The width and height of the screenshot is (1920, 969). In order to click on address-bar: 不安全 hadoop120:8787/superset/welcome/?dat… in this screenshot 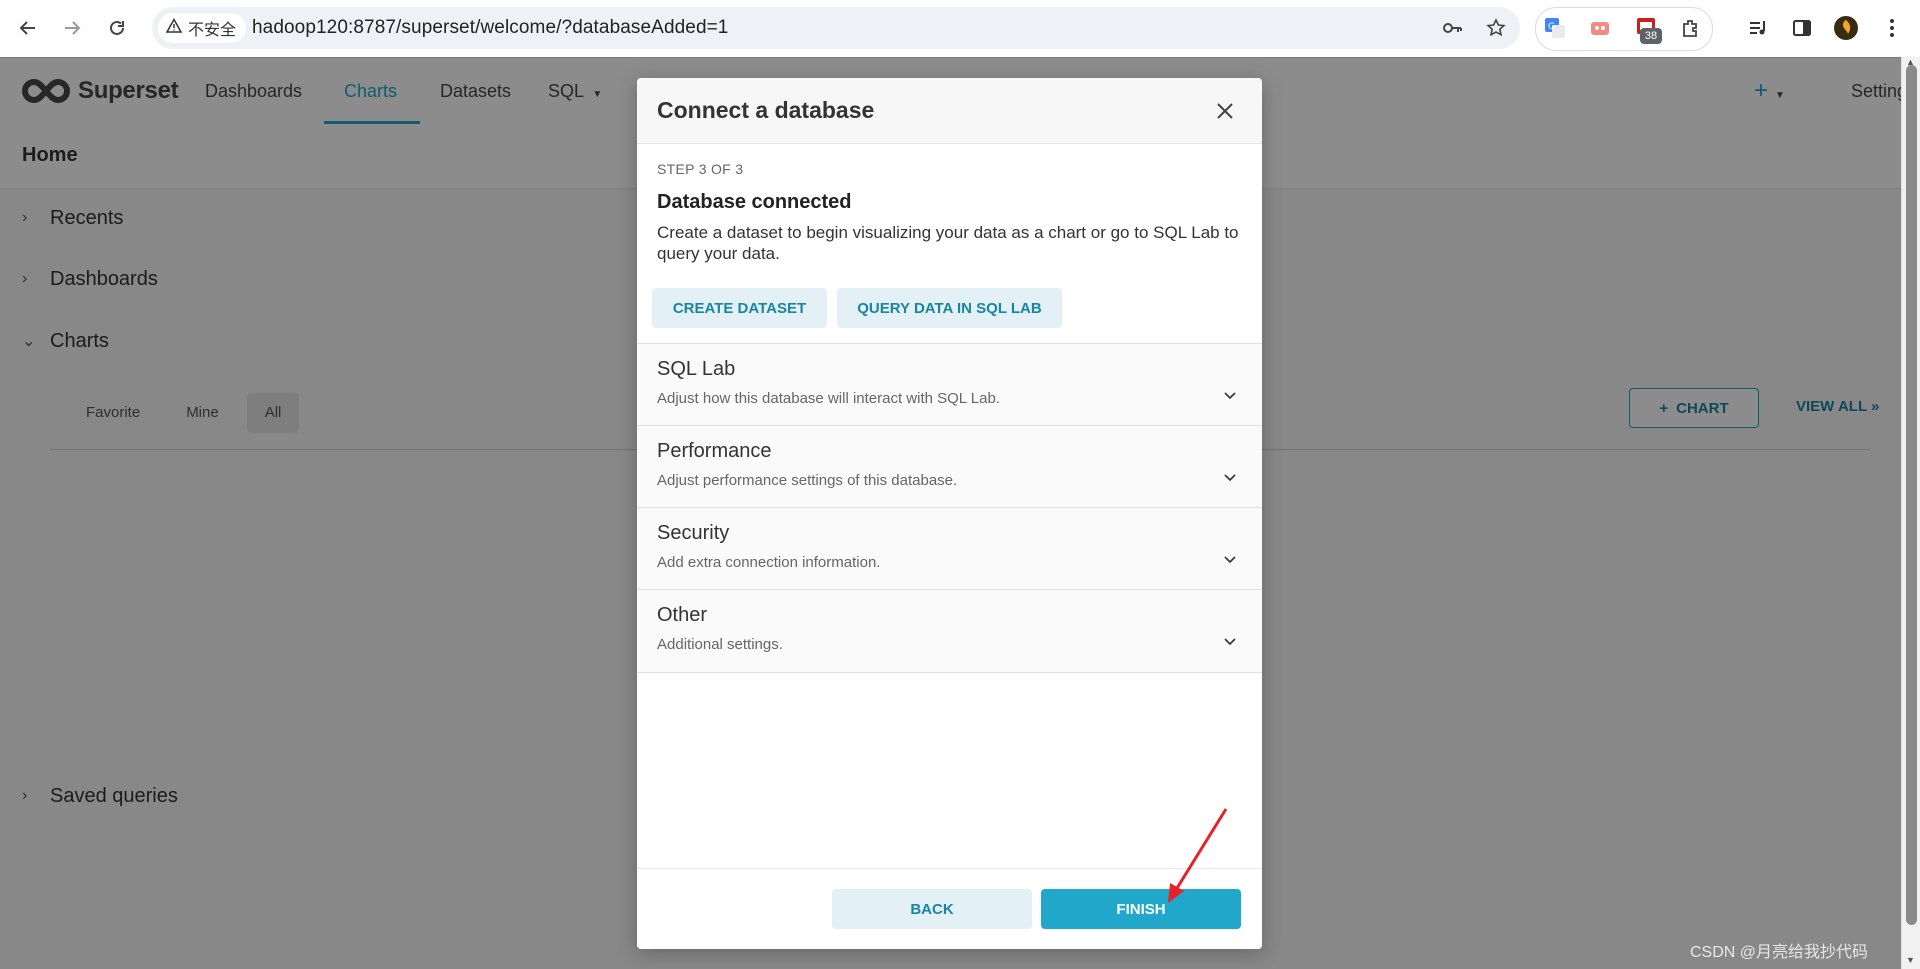, I will do `click(836, 28)`.